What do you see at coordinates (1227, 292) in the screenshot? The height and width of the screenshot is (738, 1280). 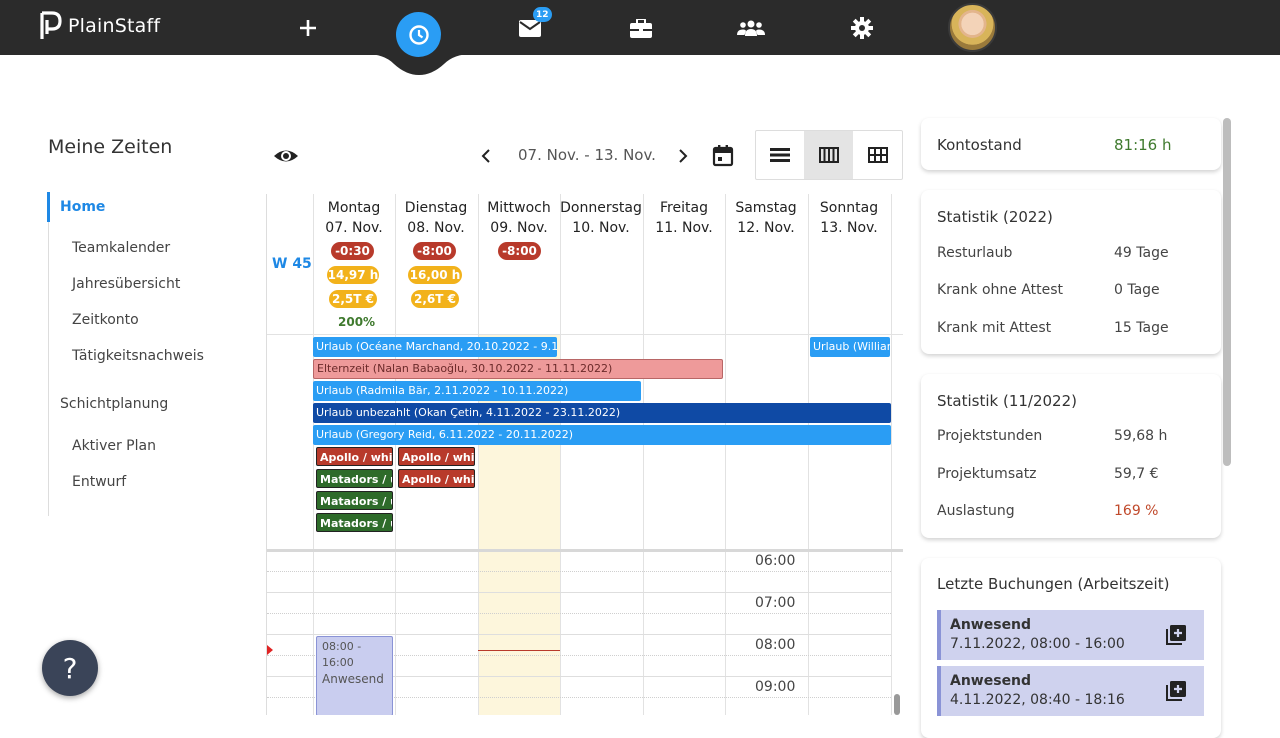 I see `right-panel-scrollbar` at bounding box center [1227, 292].